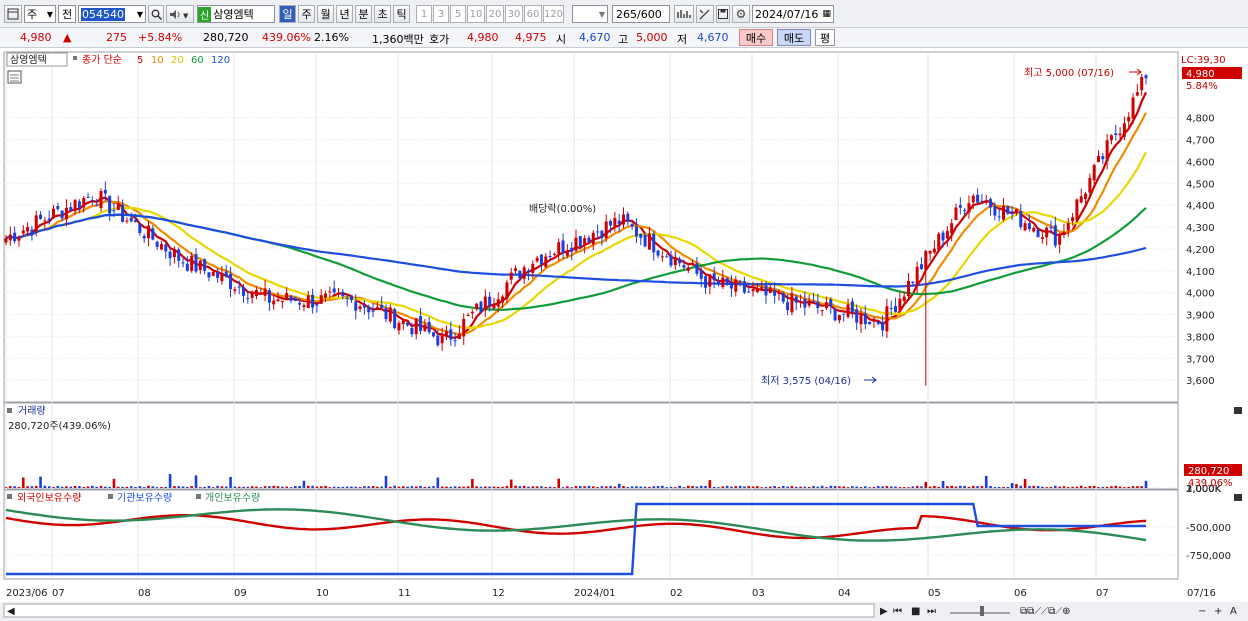  I want to click on interval-button-0: 1, so click(424, 14).